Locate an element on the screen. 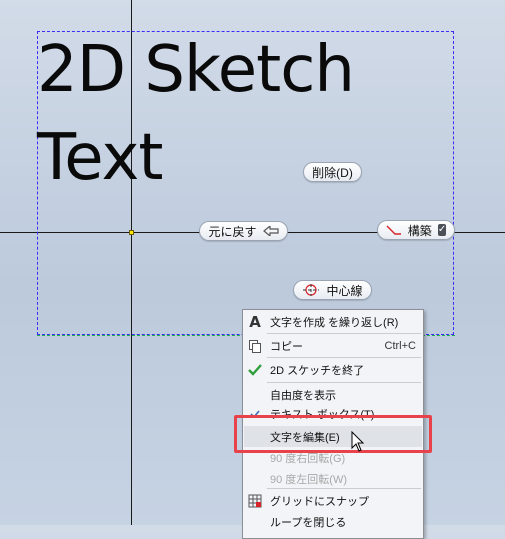 Image resolution: width=505 pixels, height=539 pixels. grid-snap-icon is located at coordinates (255, 501).